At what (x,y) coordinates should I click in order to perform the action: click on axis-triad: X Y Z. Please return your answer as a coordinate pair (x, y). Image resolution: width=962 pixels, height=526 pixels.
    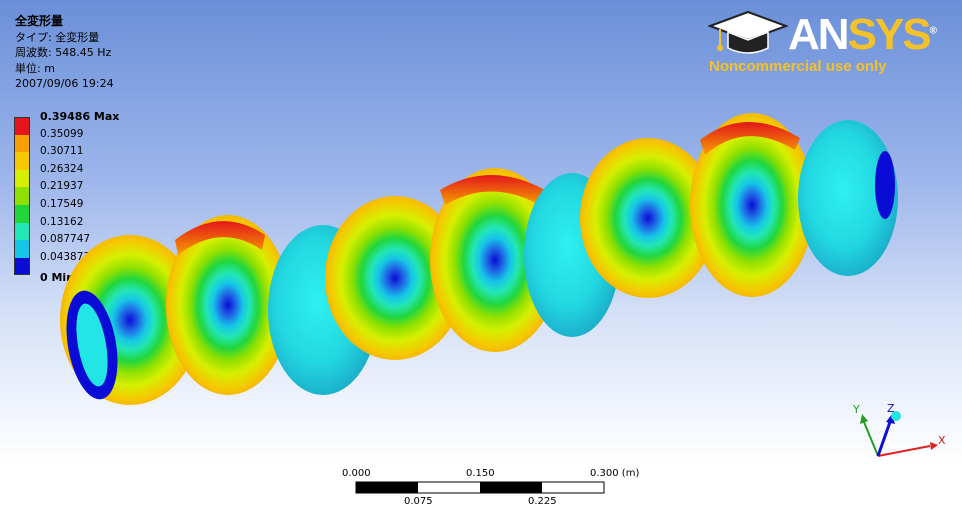
    Looking at the image, I should click on (895, 431).